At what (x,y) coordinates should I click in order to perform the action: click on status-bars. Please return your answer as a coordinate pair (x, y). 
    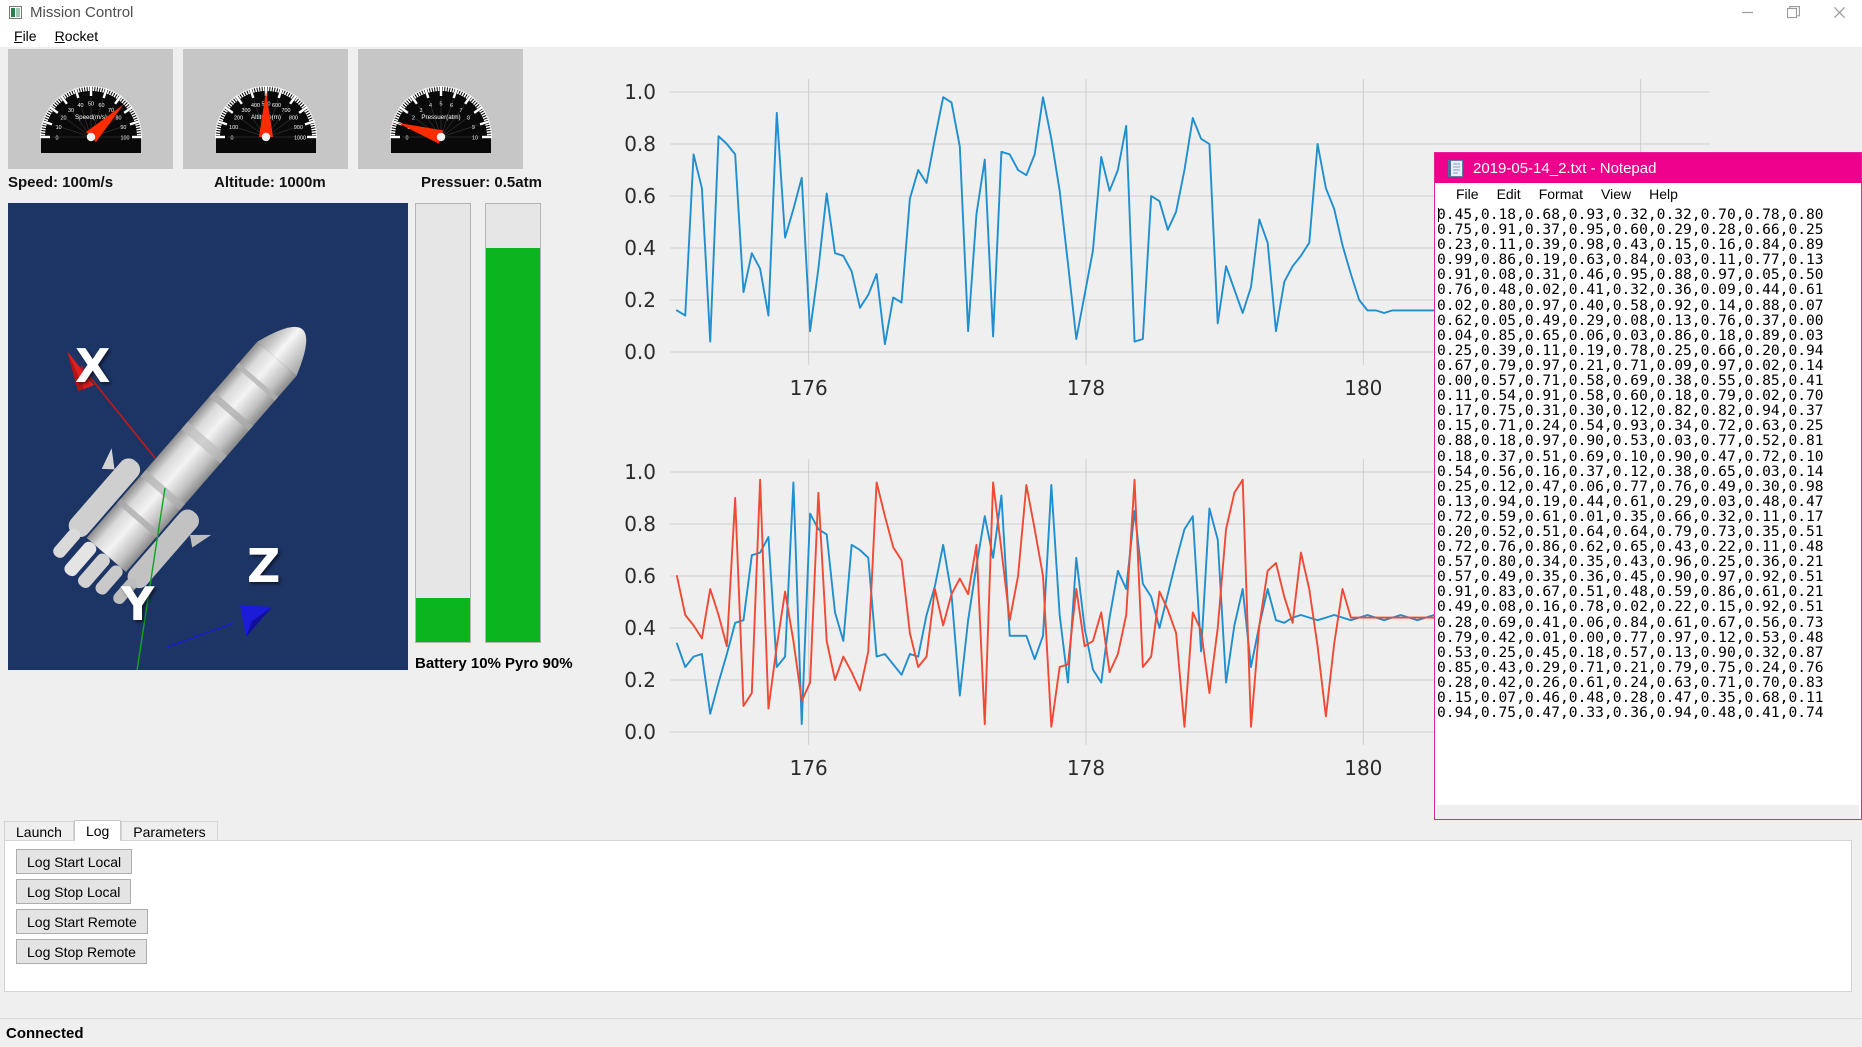
    Looking at the image, I should click on (480, 423).